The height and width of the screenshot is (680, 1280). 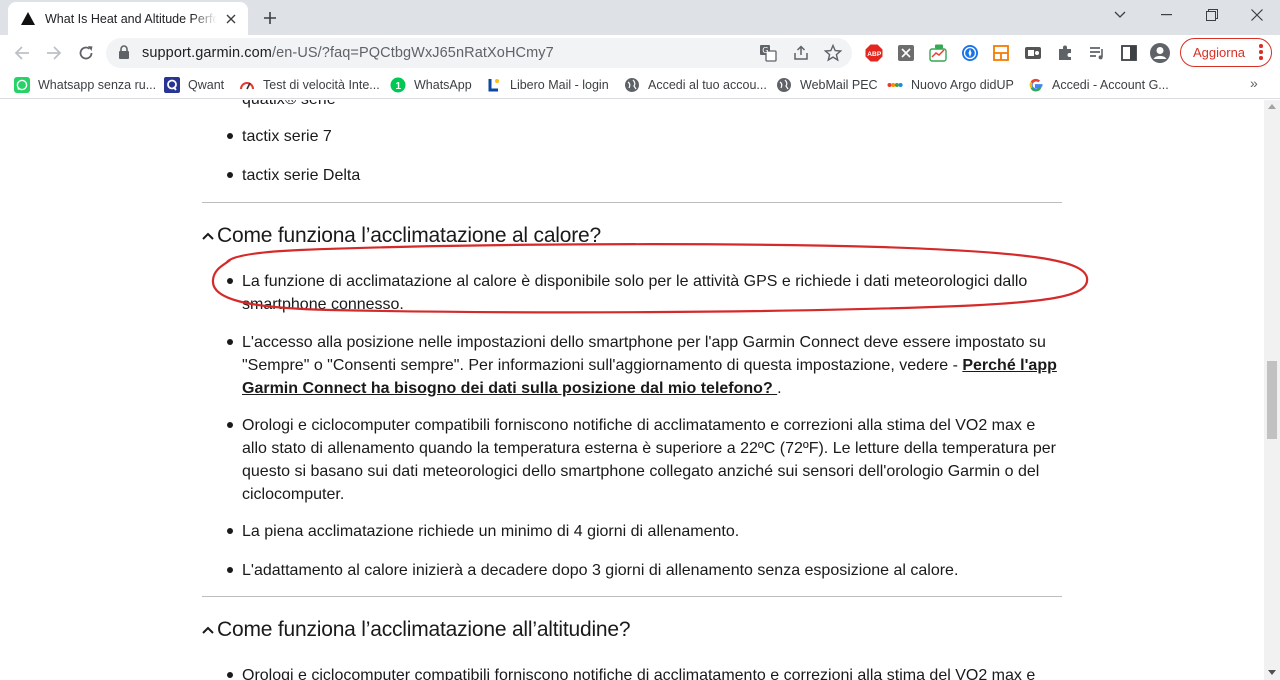 I want to click on list-item: tactix serie 7, so click(x=287, y=136).